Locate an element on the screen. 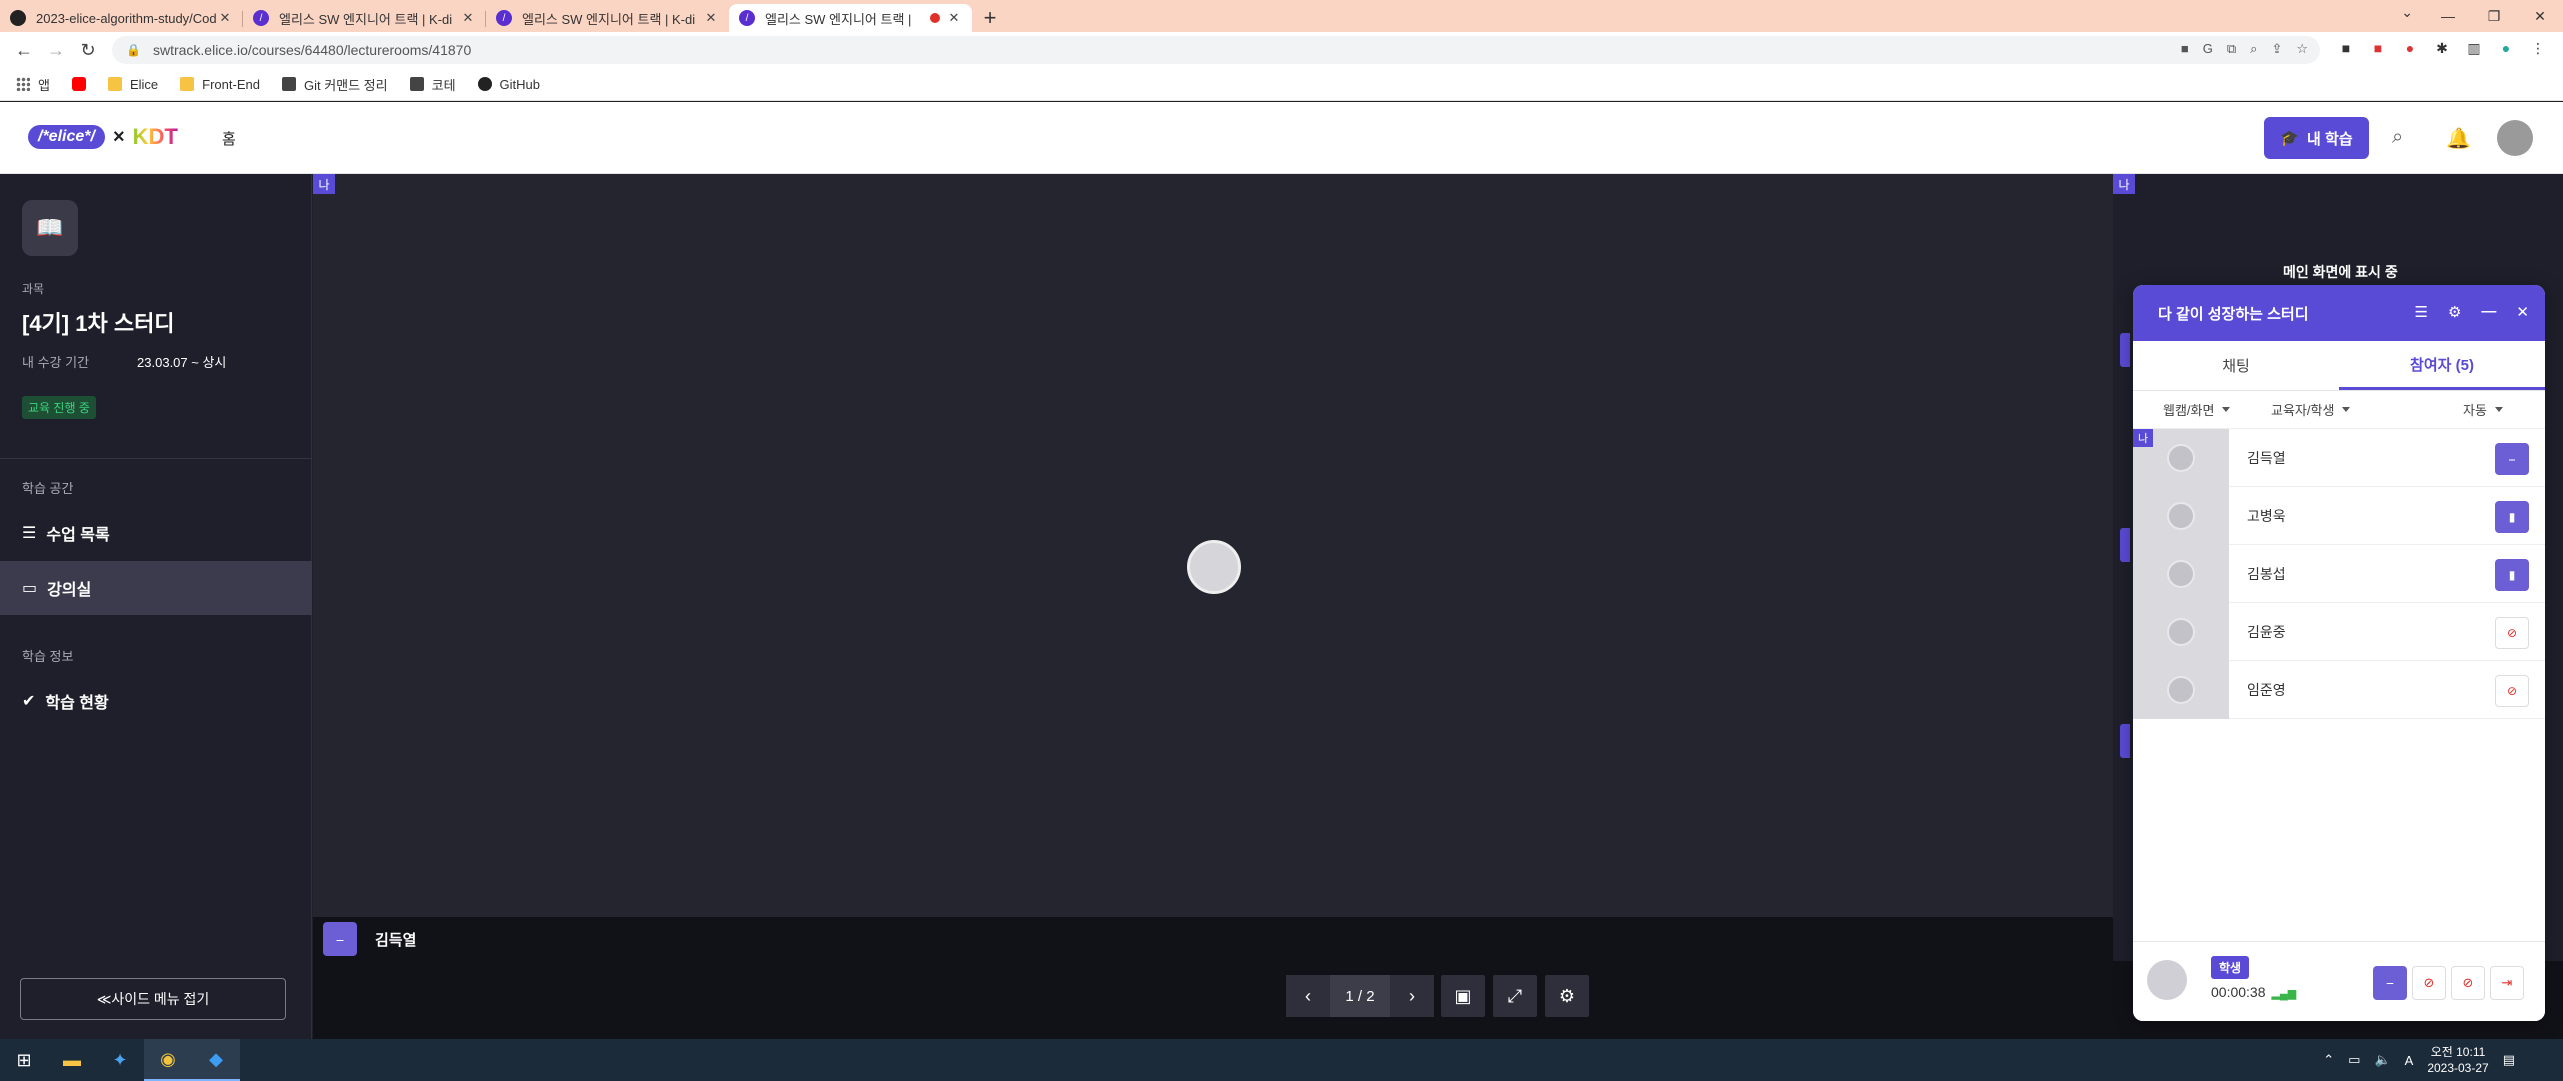  sort-dropdown: 자동 is located at coordinates (2483, 409).